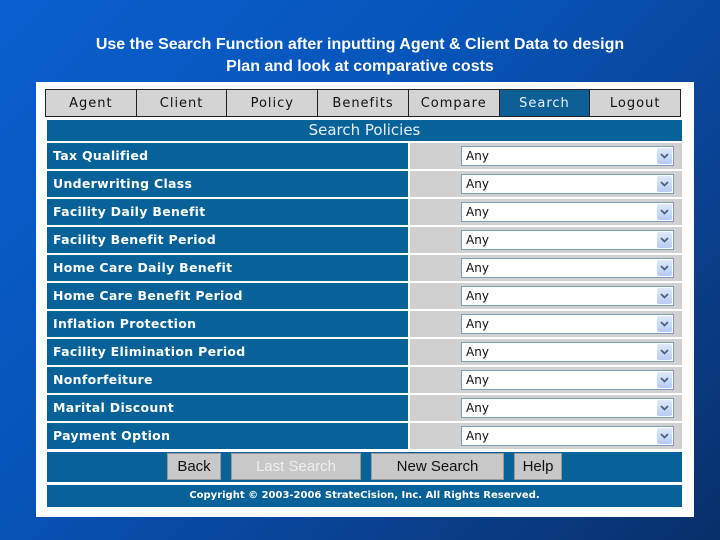  Describe the element at coordinates (227, 436) in the screenshot. I see `criteria-label: Payment Option` at that location.